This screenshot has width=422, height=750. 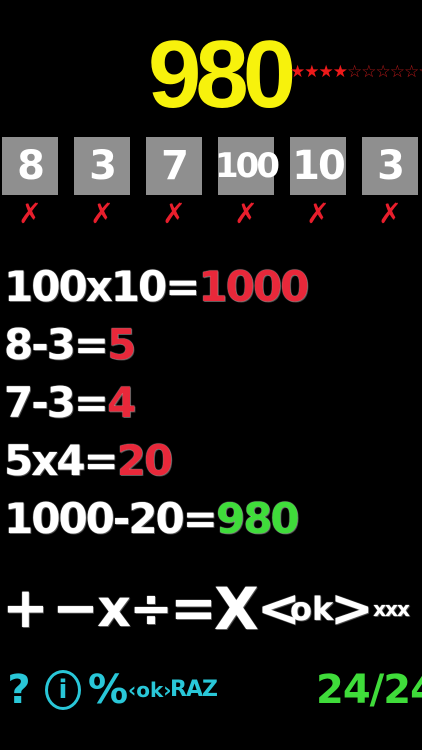 I want to click on number-tile-2: 3, so click(x=102, y=166).